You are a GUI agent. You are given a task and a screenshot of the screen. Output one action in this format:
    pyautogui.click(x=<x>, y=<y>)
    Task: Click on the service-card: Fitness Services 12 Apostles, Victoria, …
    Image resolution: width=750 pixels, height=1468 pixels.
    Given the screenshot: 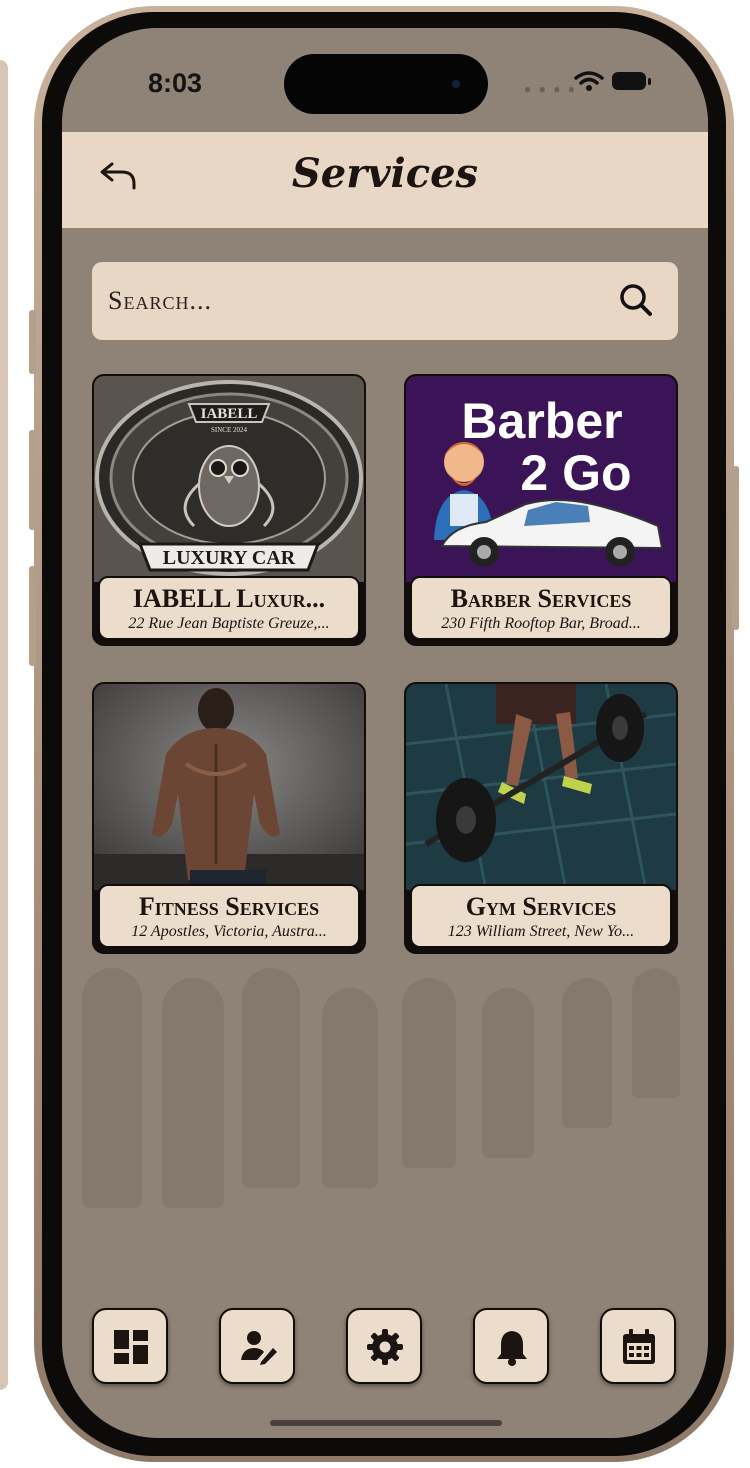 What is the action you would take?
    pyautogui.click(x=229, y=818)
    